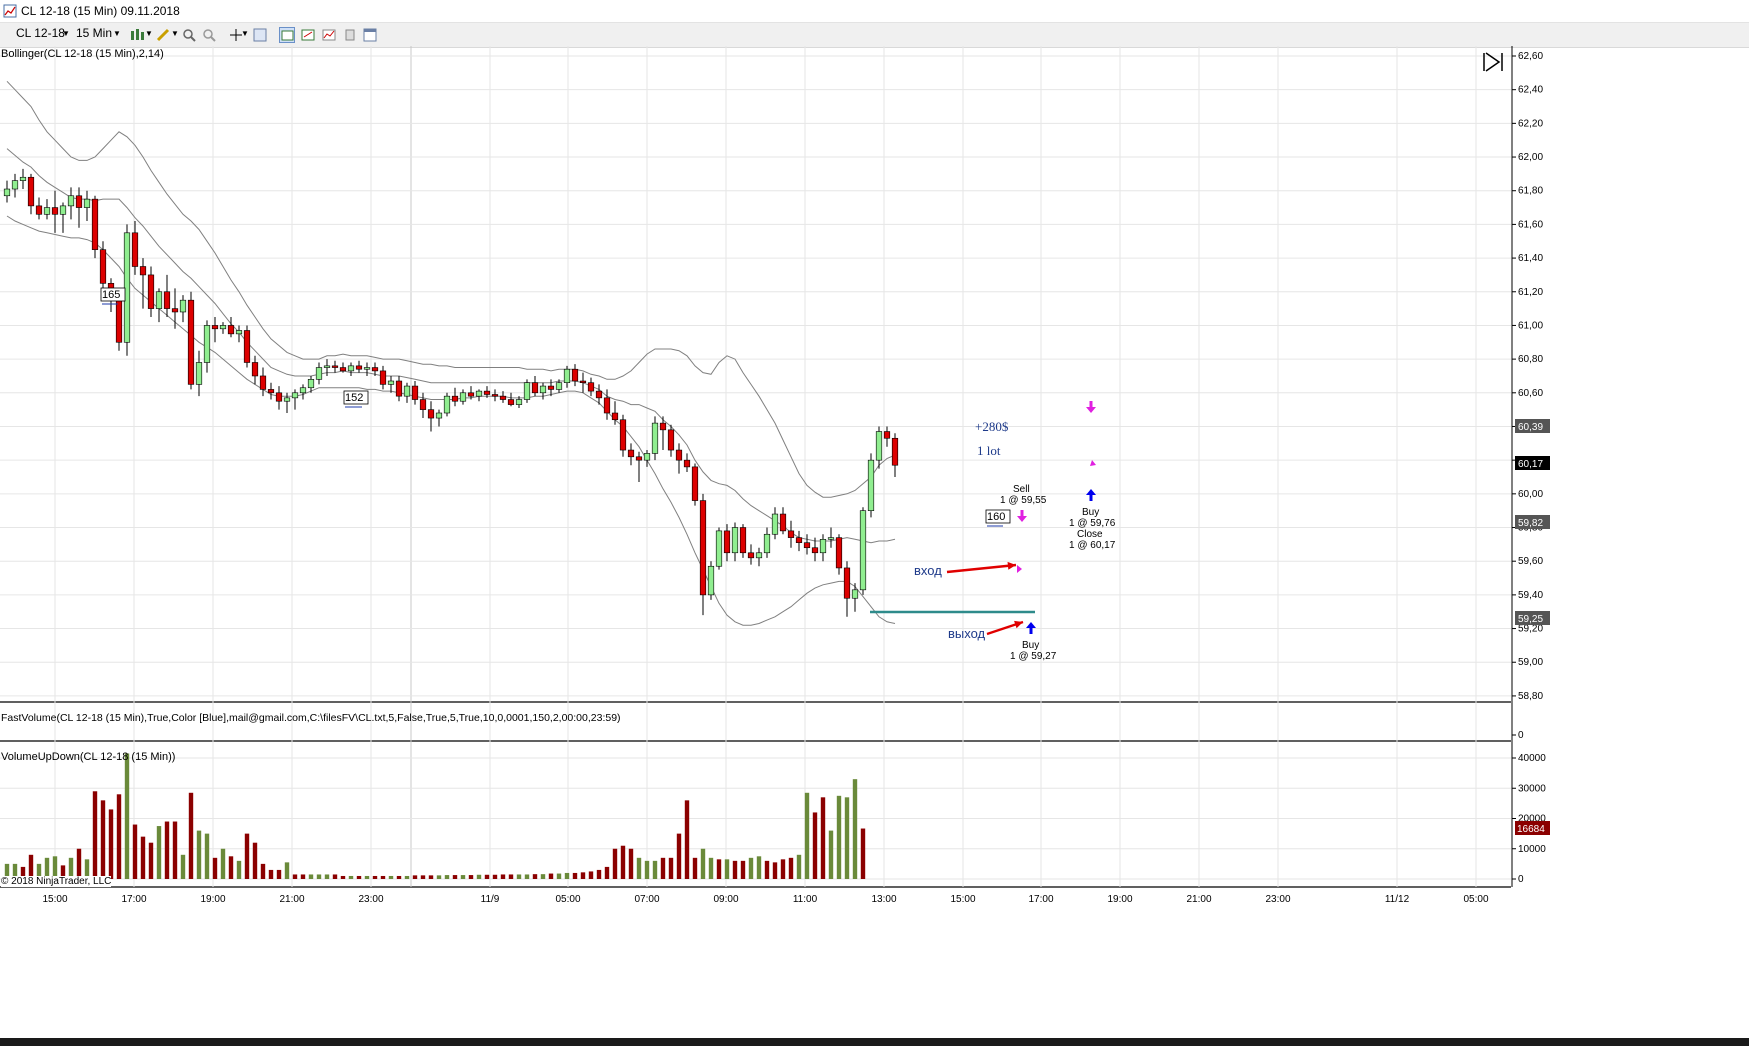 This screenshot has width=1749, height=1046. What do you see at coordinates (1022, 513) in the screenshot?
I see `sell-arrow` at bounding box center [1022, 513].